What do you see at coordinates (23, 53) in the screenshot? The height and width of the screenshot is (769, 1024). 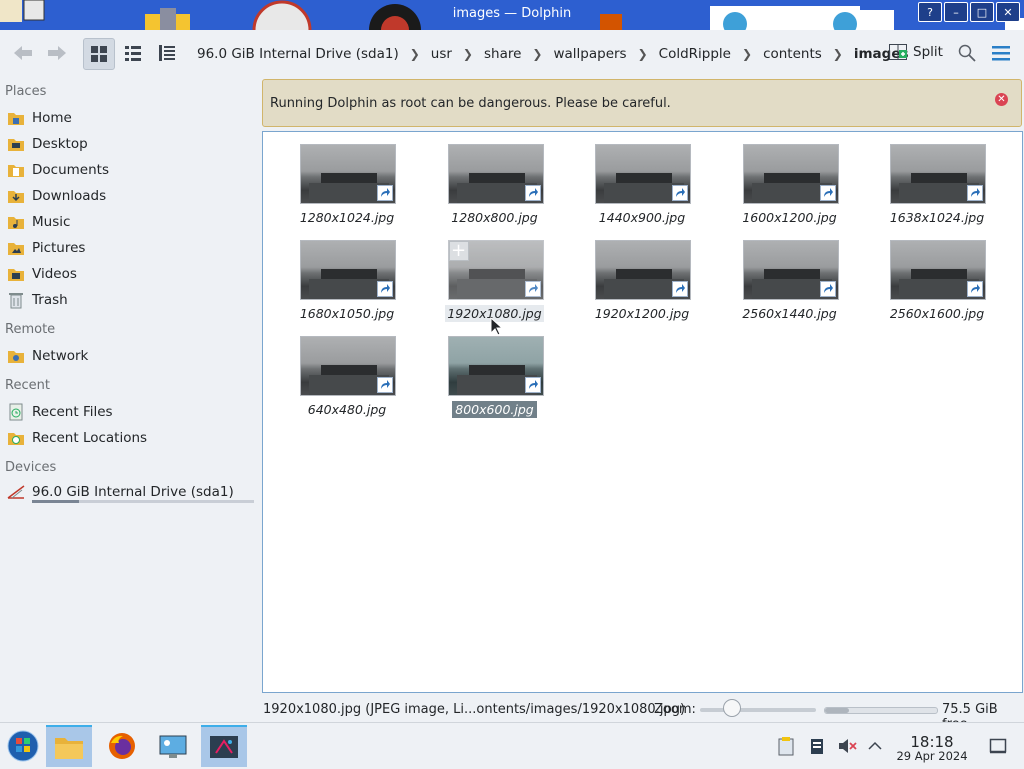 I see `back-button` at bounding box center [23, 53].